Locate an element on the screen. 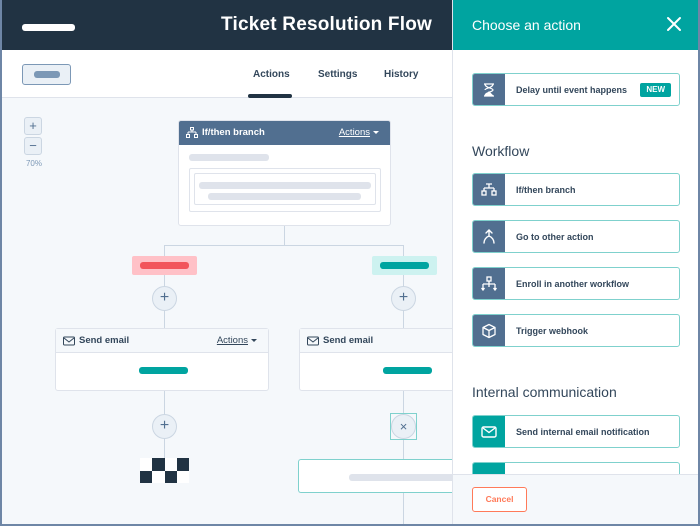 The width and height of the screenshot is (700, 526). zoom-in-button: + is located at coordinates (33, 126).